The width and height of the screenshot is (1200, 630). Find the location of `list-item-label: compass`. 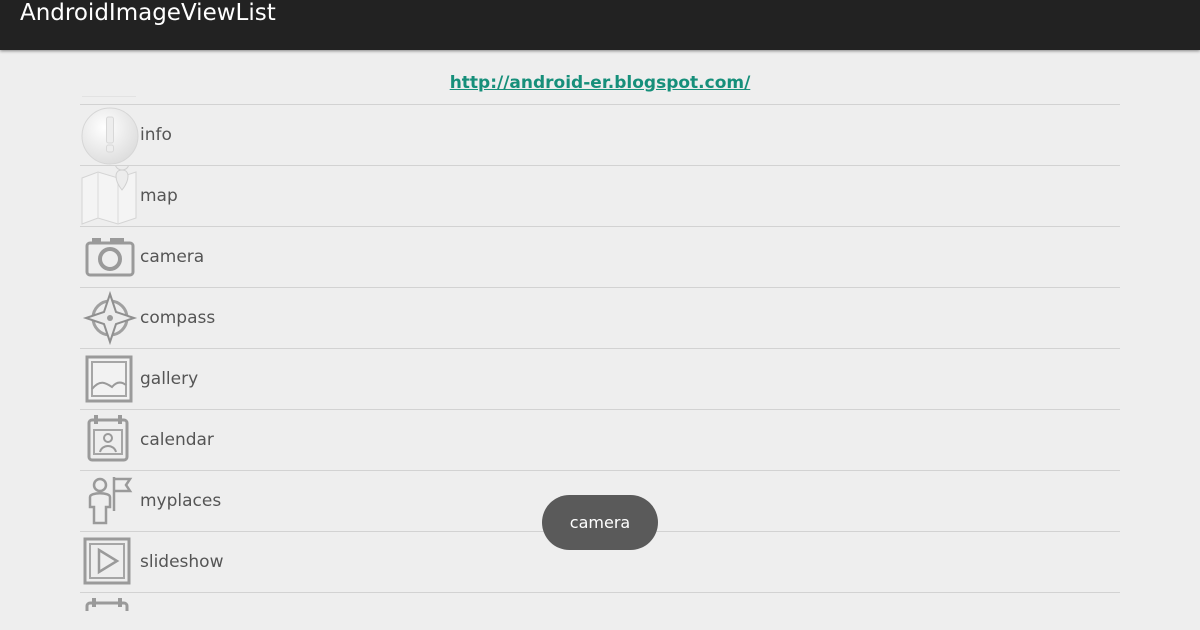

list-item-label: compass is located at coordinates (178, 318).